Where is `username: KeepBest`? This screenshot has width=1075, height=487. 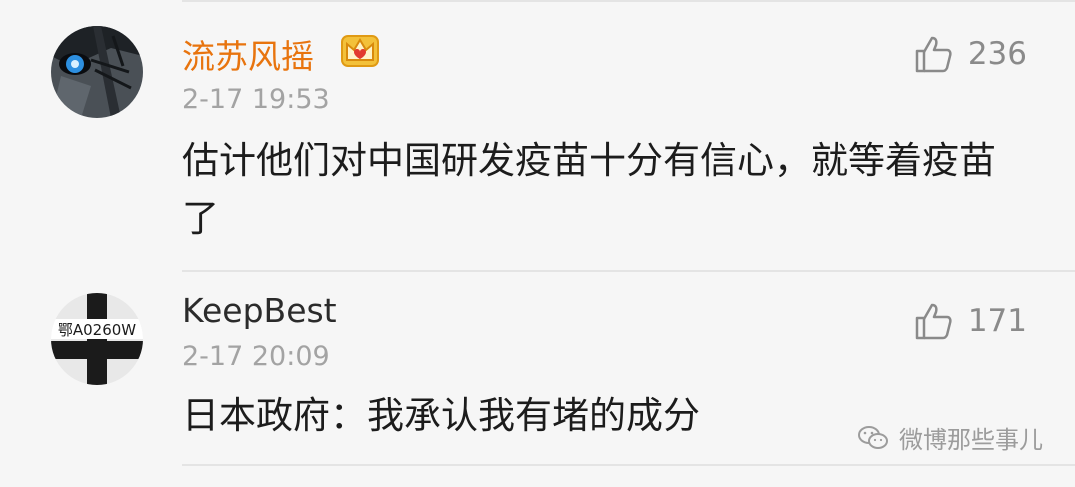 username: KeepBest is located at coordinates (259, 310).